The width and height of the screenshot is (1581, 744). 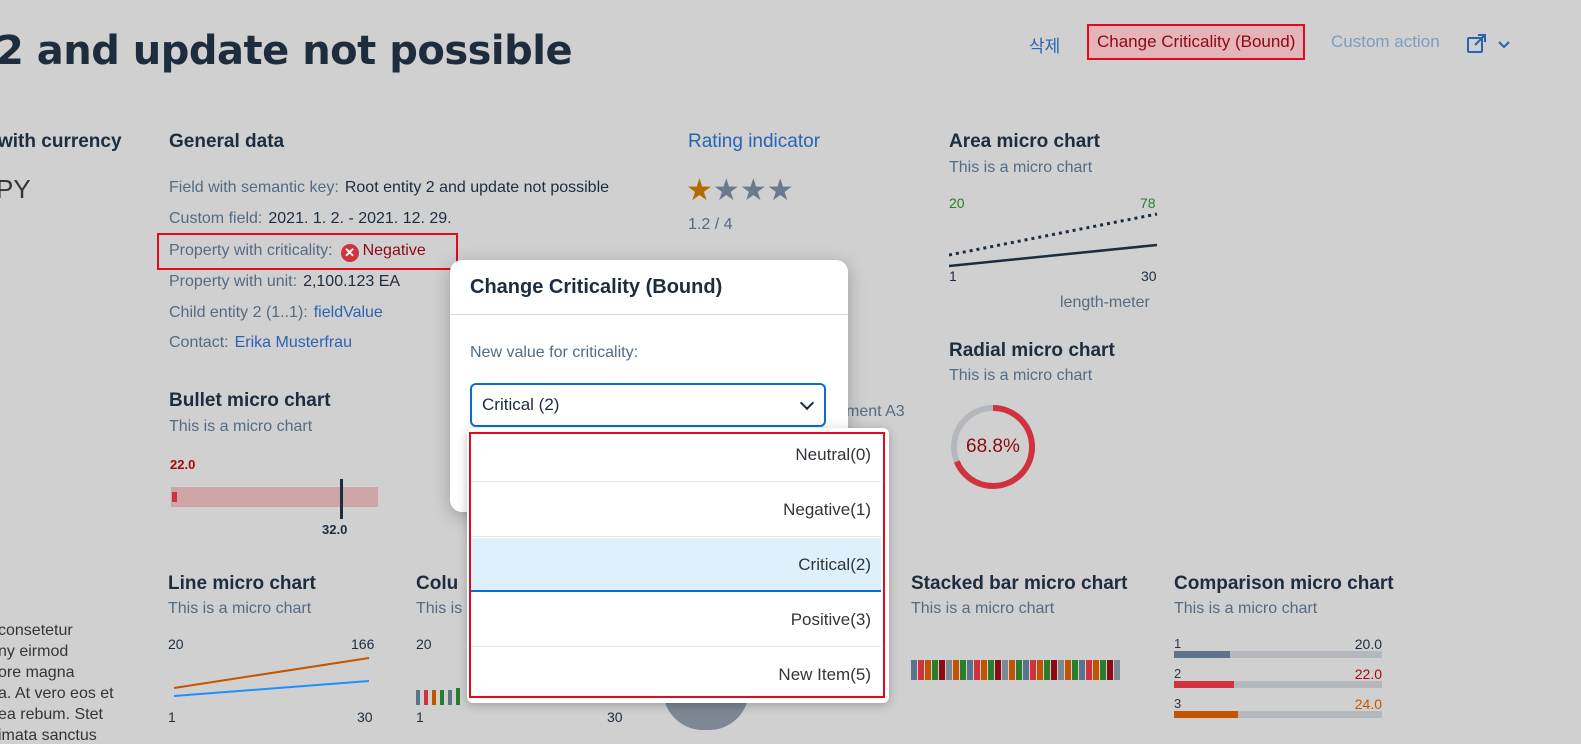 What do you see at coordinates (1053, 255) in the screenshot?
I see `area-actual-line` at bounding box center [1053, 255].